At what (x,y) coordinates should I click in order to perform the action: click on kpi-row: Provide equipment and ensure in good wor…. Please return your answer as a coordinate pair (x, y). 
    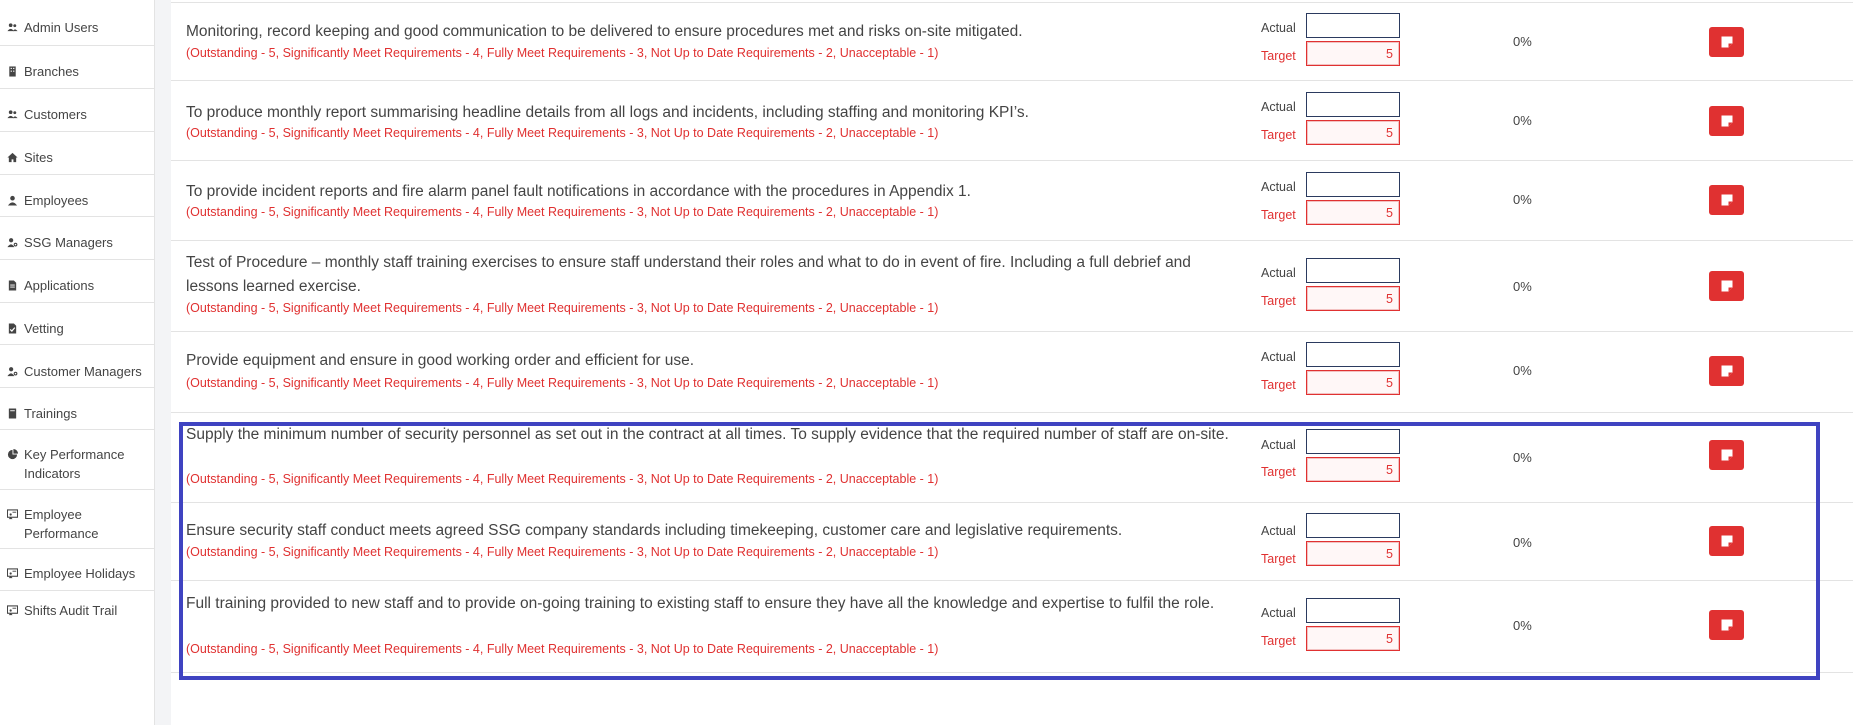
    Looking at the image, I should click on (1012, 372).